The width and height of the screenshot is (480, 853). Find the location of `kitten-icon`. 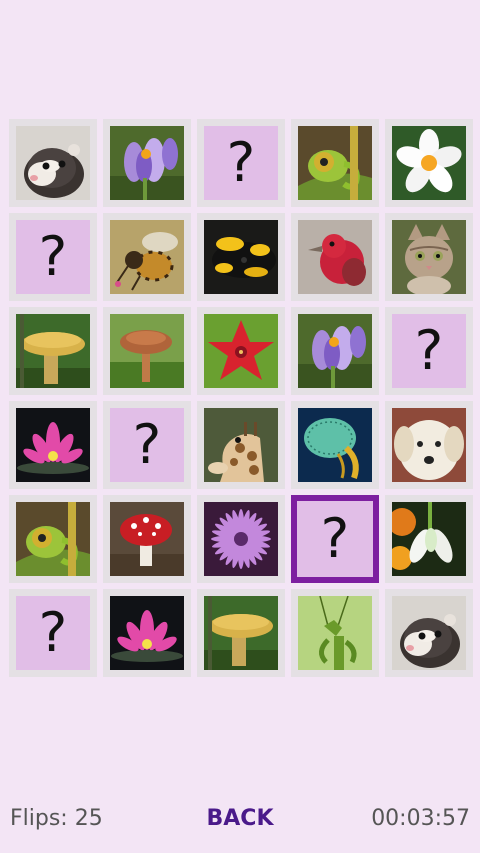

kitten-icon is located at coordinates (429, 257).